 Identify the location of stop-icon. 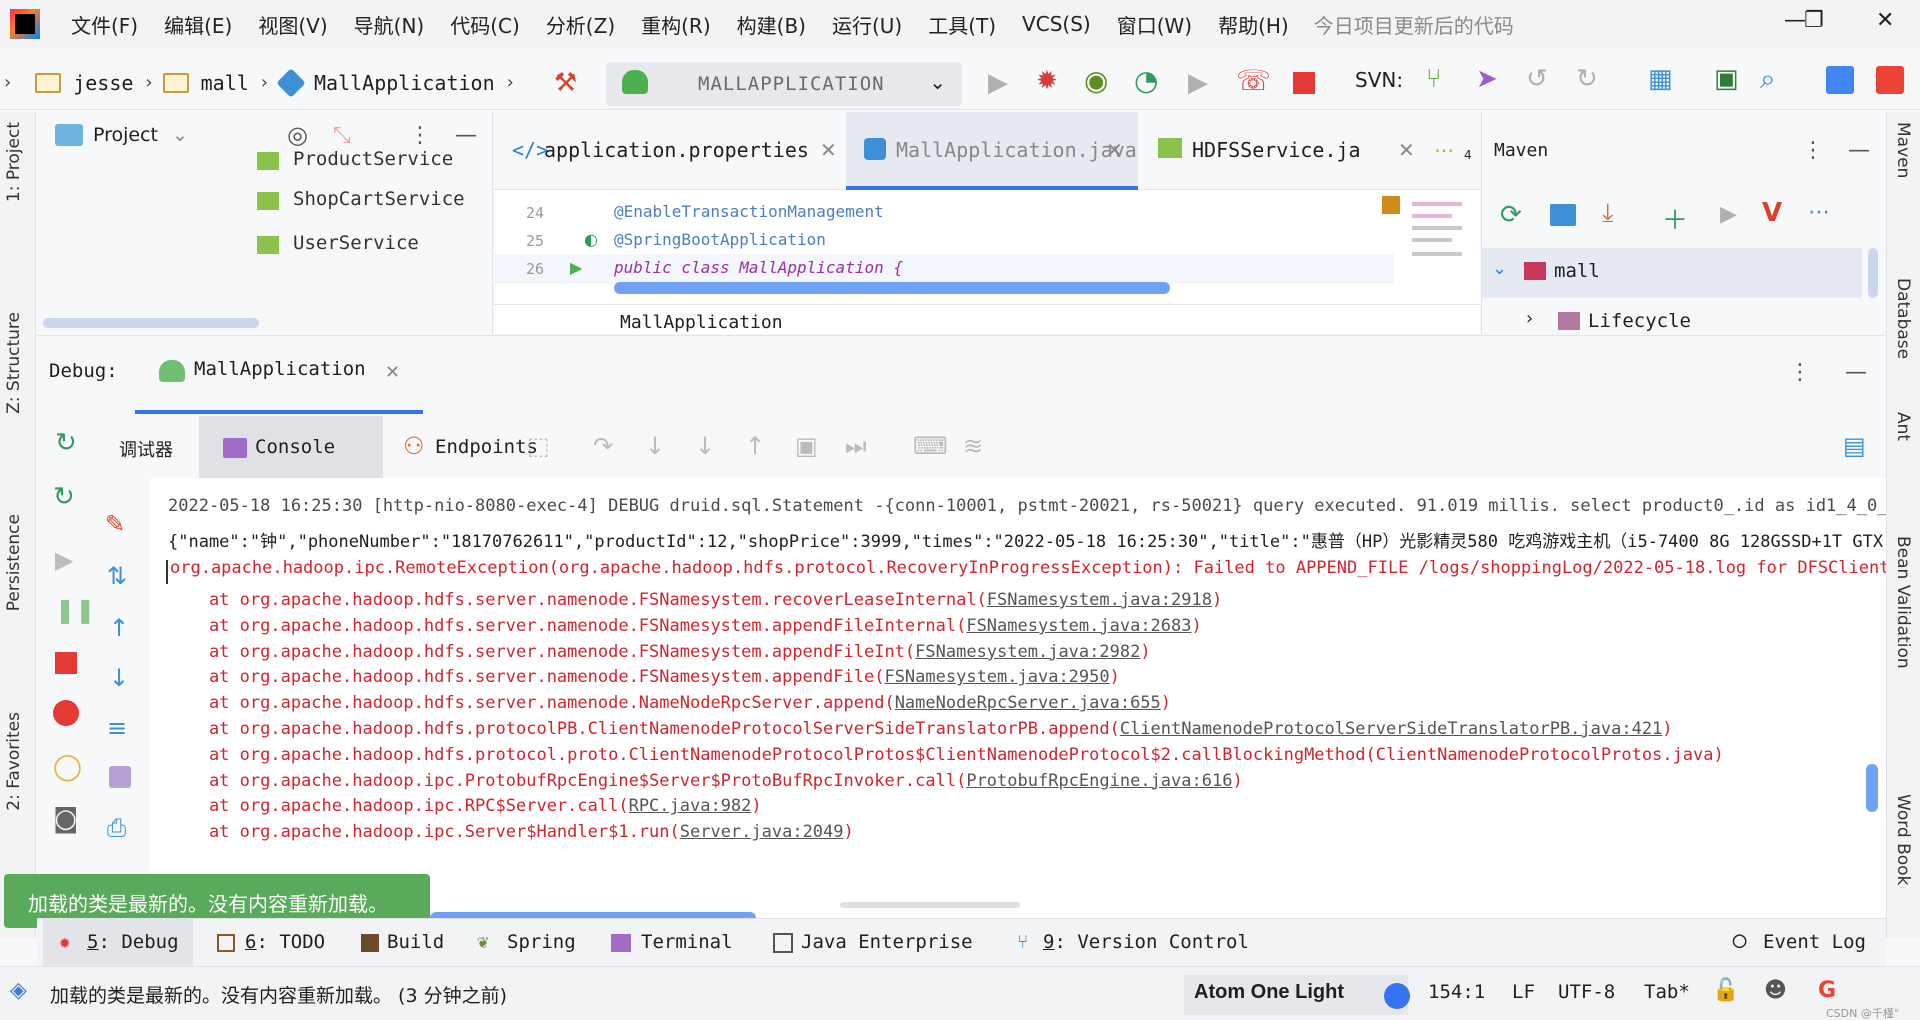
(66, 663).